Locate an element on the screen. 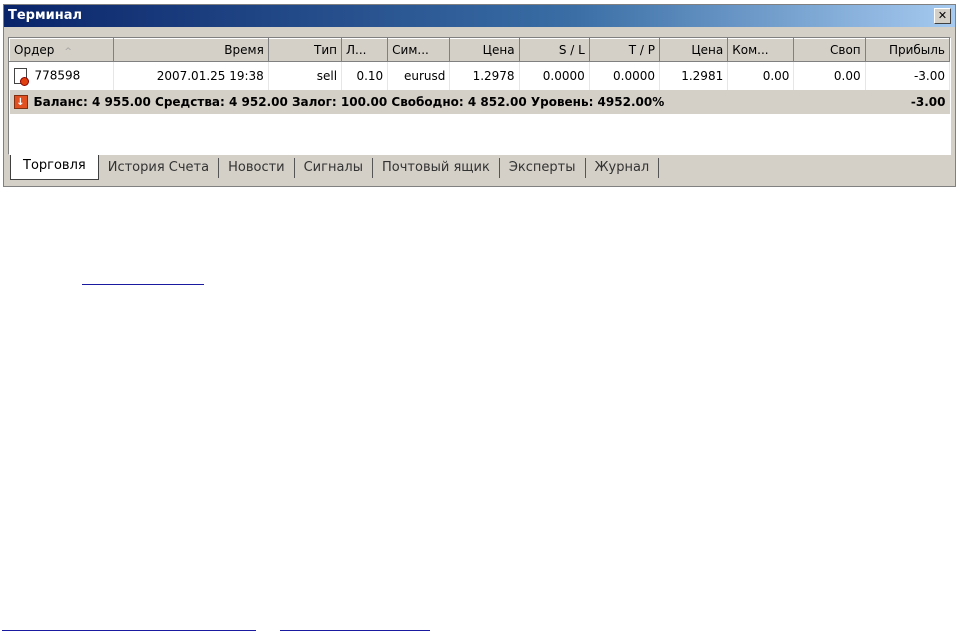 Image resolution: width=958 pixels, height=634 pixels. cell-type: sell is located at coordinates (305, 75).